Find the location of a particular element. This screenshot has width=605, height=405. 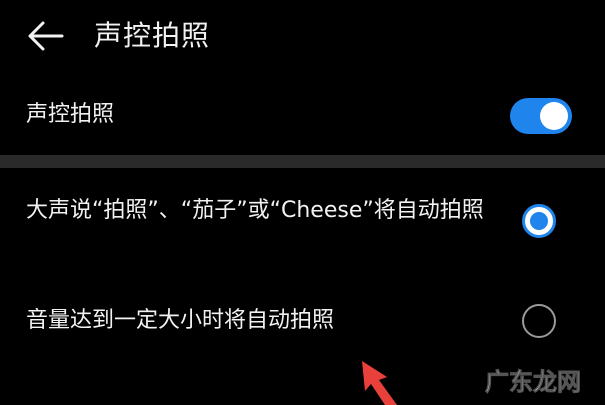

svg-text: 广东龙网 is located at coordinates (533, 382).